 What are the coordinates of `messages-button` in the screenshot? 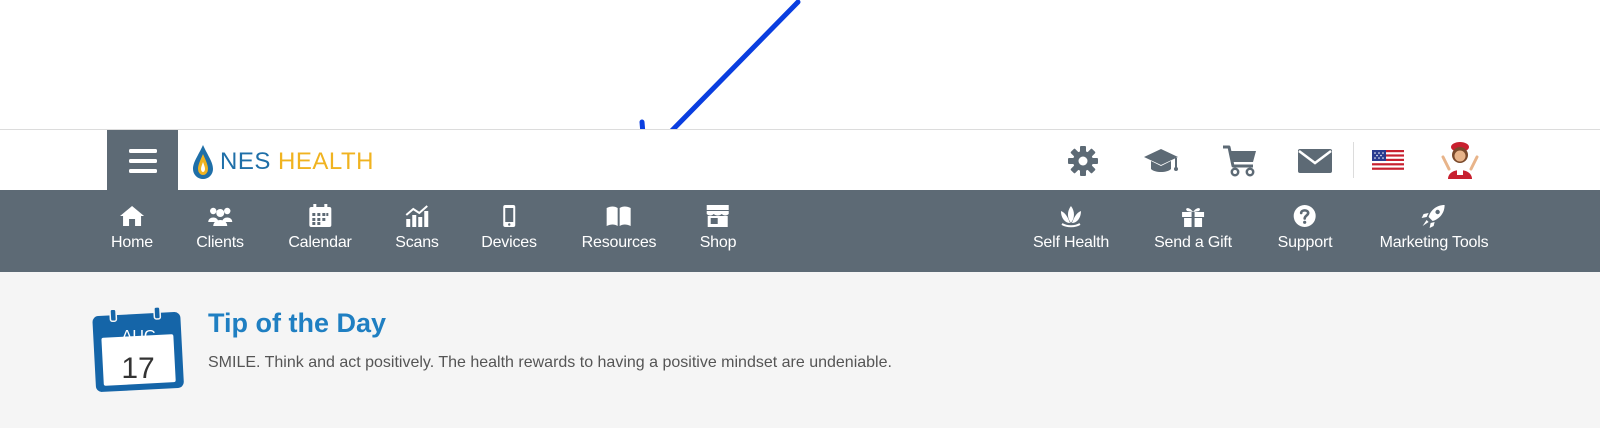 It's located at (1315, 161).